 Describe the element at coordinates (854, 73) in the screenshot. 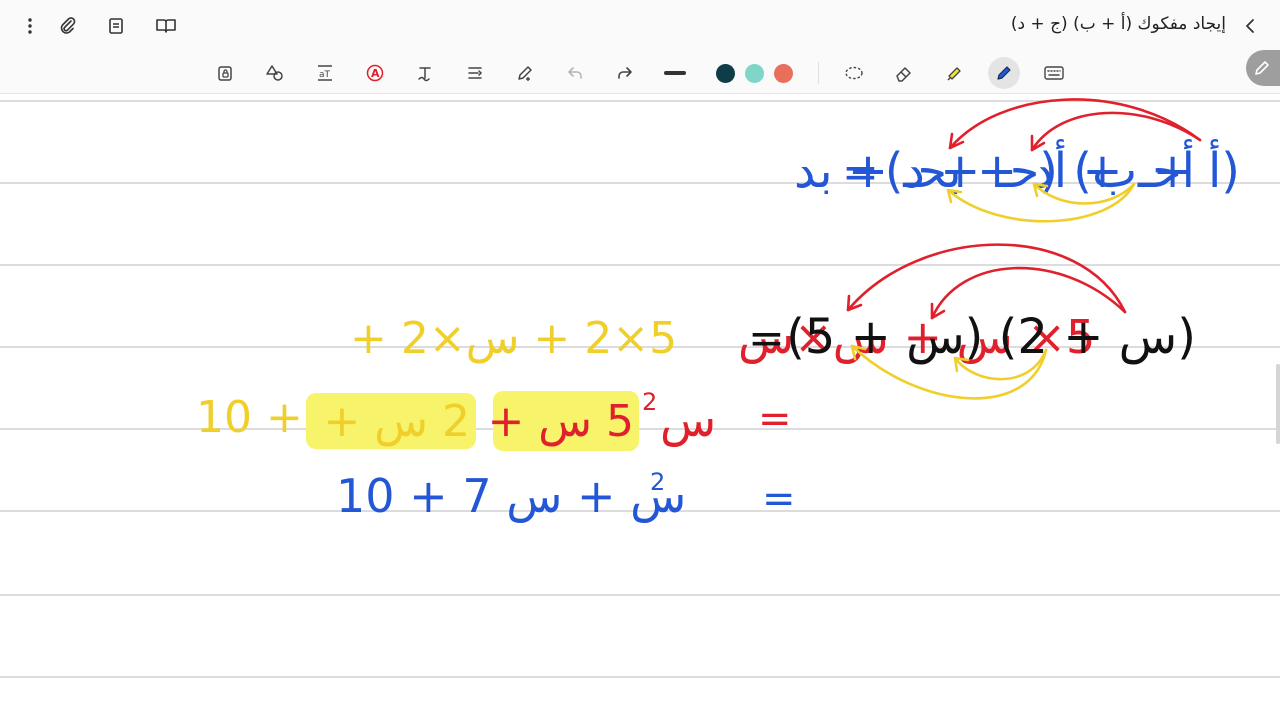

I see `lasso-icon` at that location.